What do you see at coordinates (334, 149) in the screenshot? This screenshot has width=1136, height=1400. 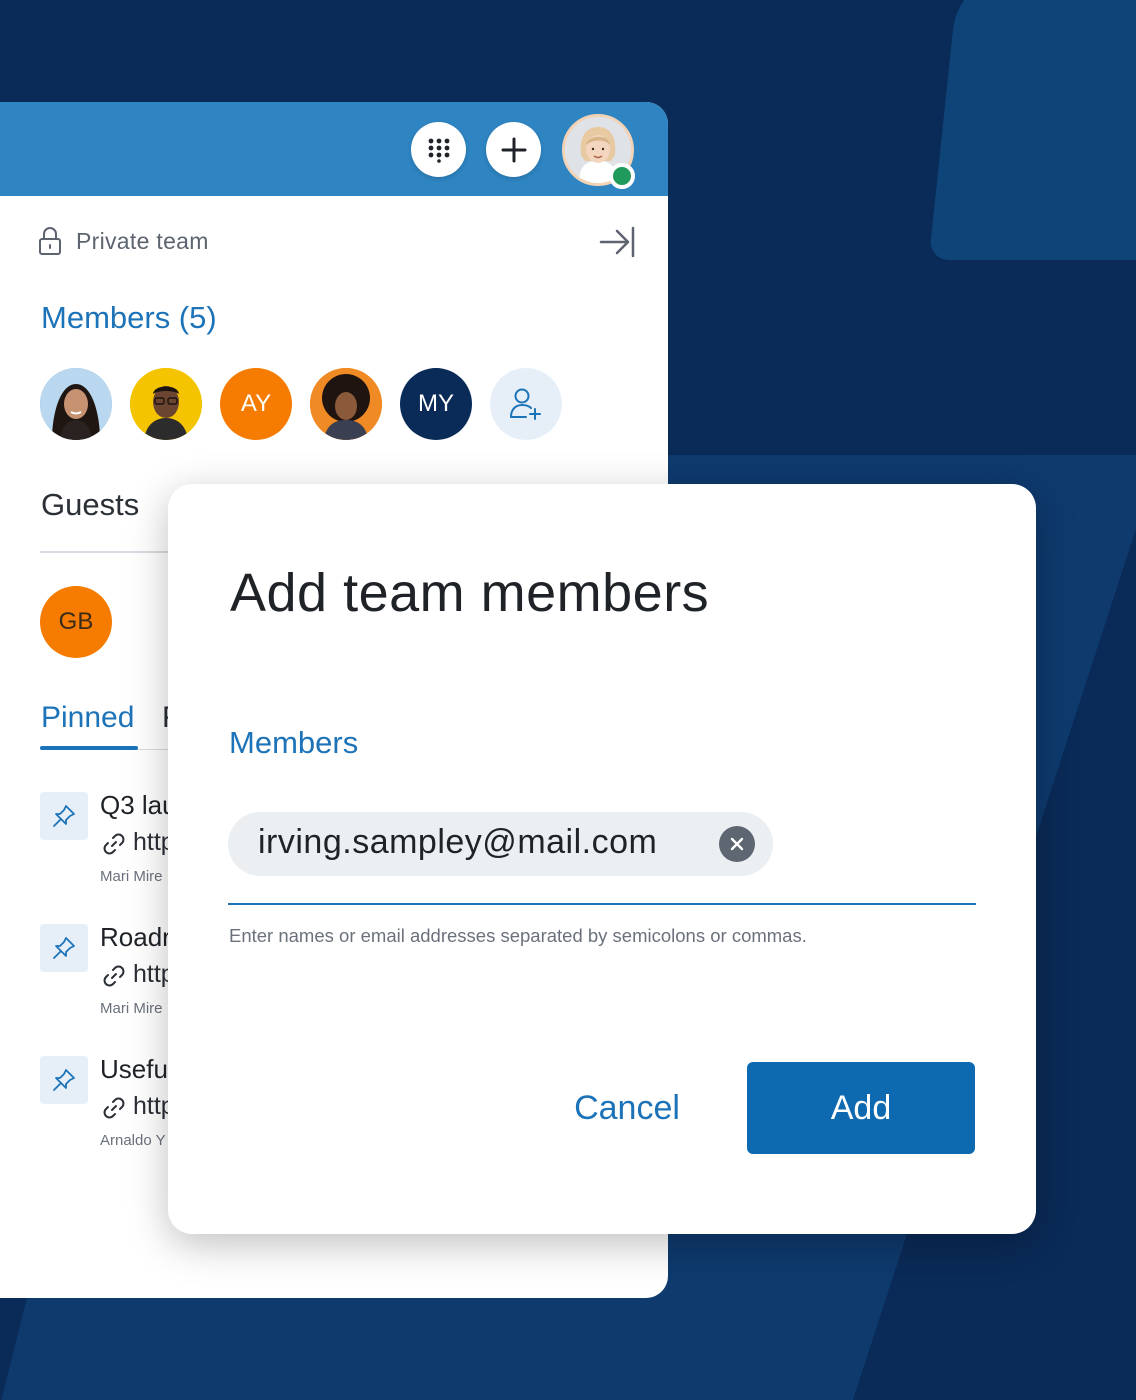 I see `panel-header` at bounding box center [334, 149].